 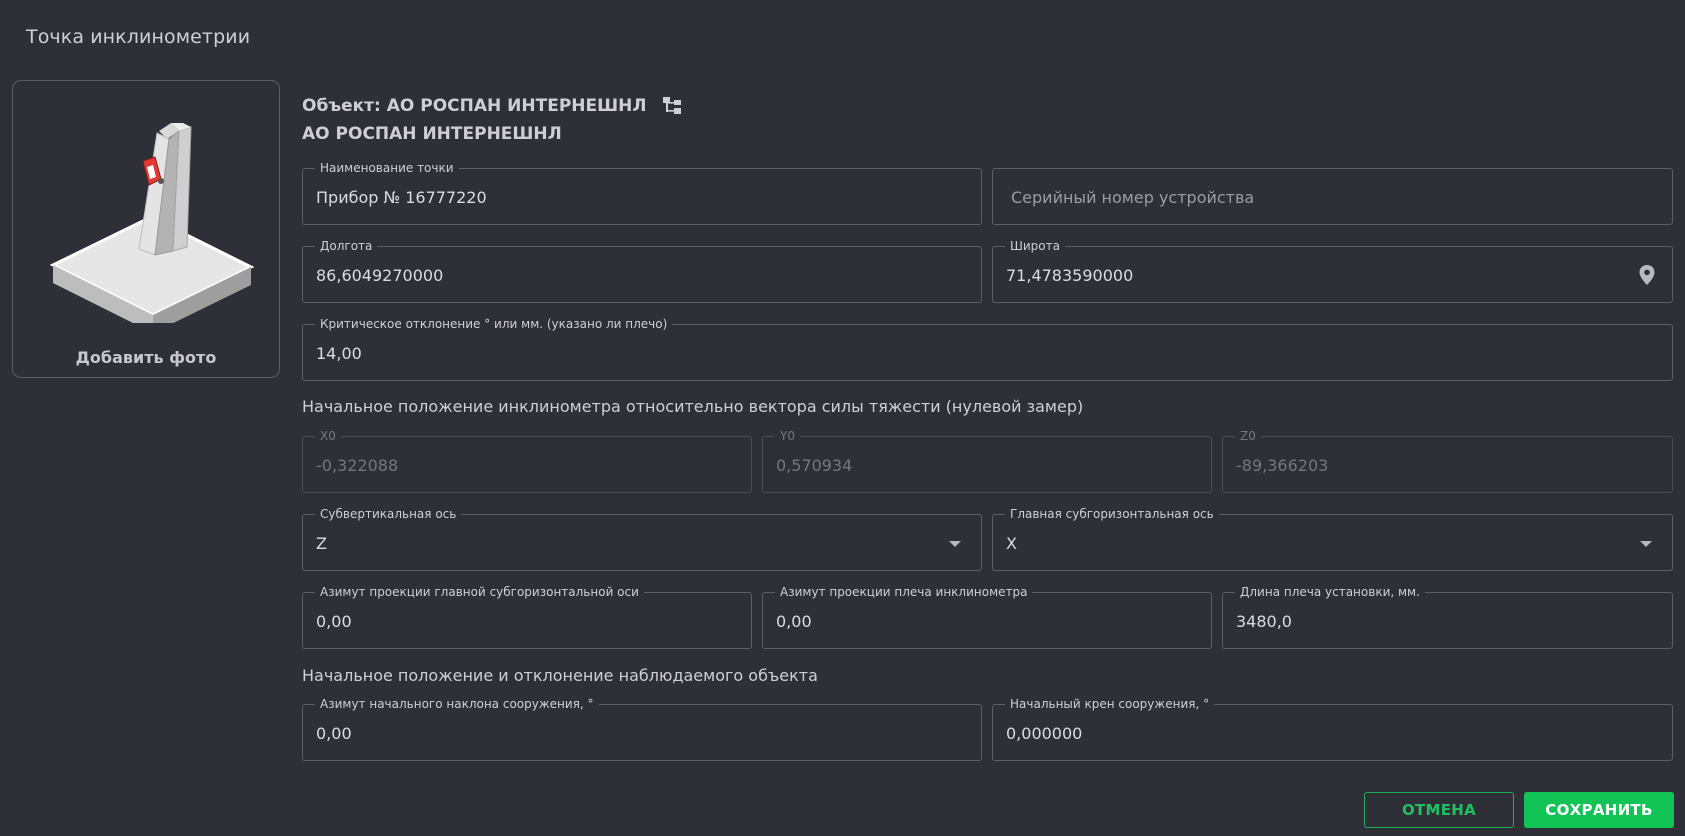 I want to click on object-title: Объект: АО РОСПАН ИНТЕРНЕШНЛ, so click(x=474, y=106).